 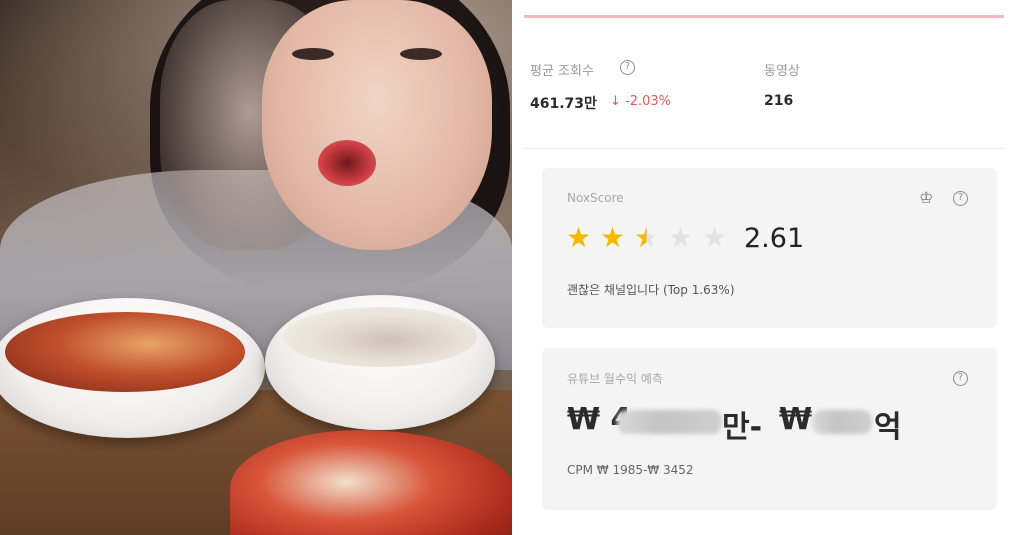 I want to click on face, so click(x=377, y=125).